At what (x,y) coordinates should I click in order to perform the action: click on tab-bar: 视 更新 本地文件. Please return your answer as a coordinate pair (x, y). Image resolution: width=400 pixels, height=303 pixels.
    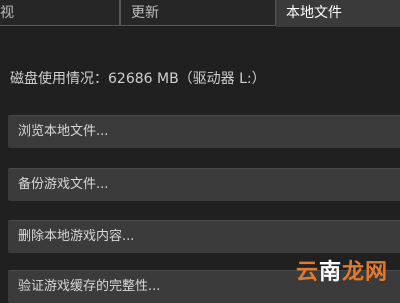
    Looking at the image, I should click on (200, 13).